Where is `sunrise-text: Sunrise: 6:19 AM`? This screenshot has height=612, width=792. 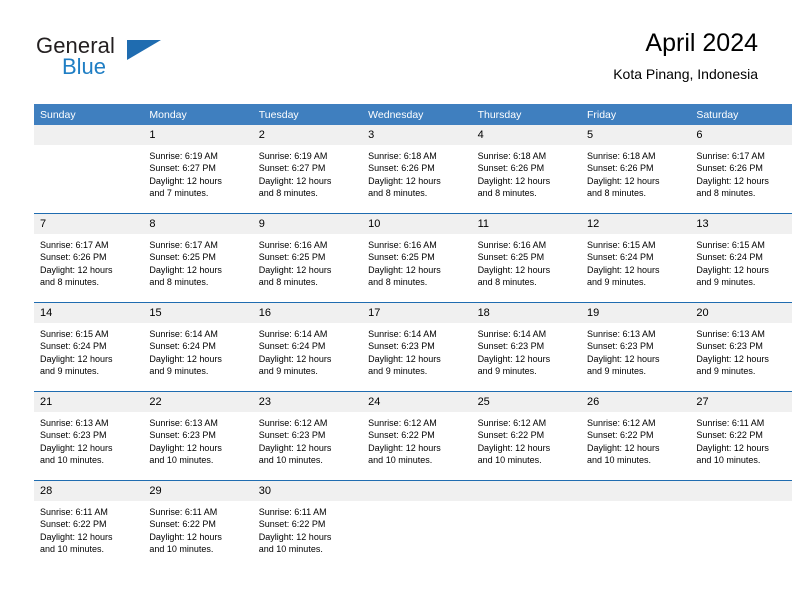
sunrise-text: Sunrise: 6:19 AM is located at coordinates (293, 156).